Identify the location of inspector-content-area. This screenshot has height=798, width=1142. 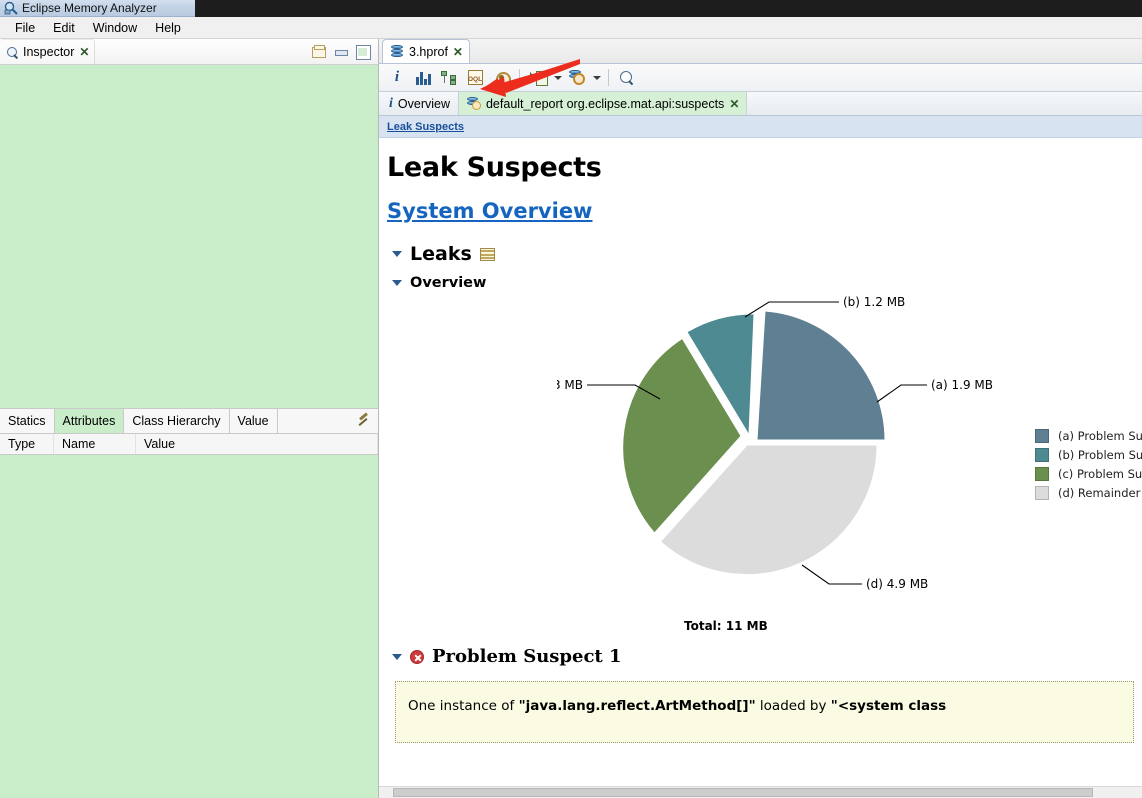
(189, 236).